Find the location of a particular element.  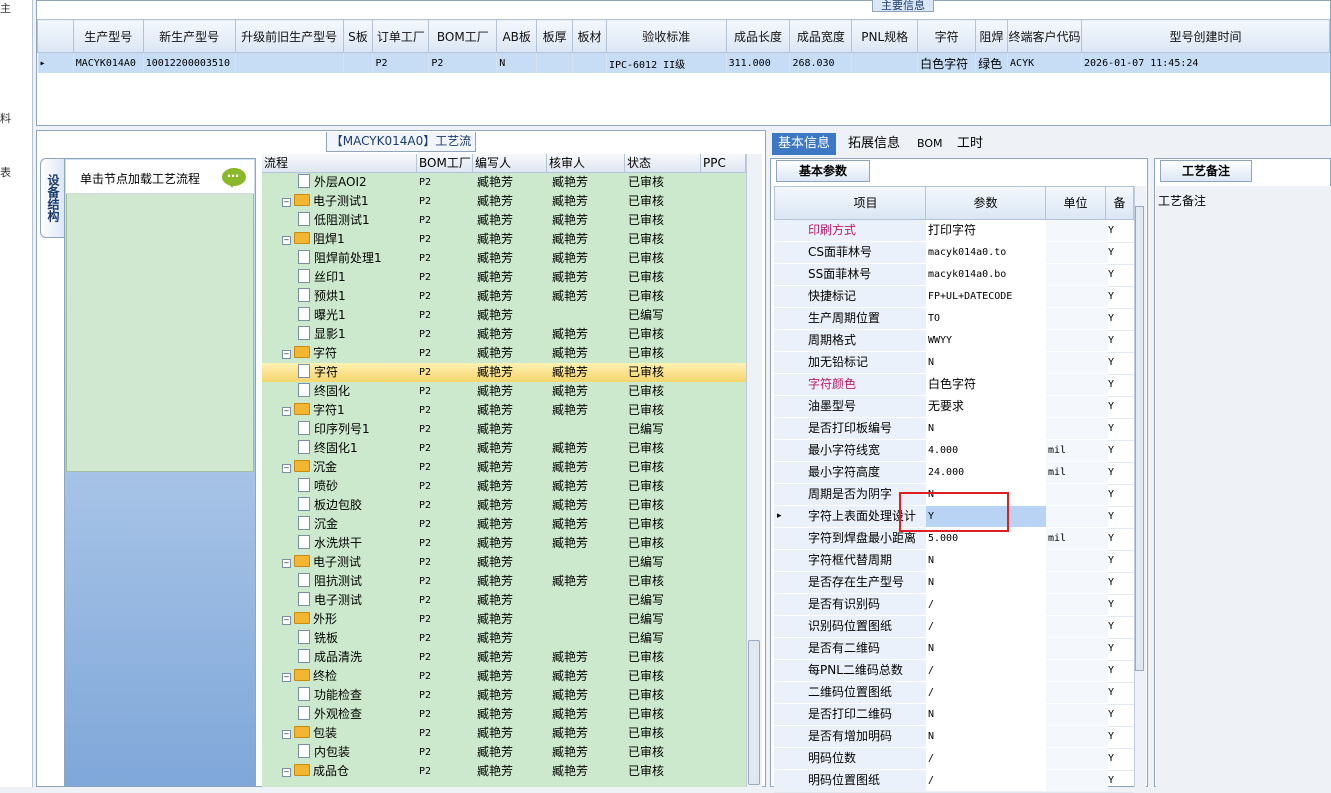

param-value-field: 无要求 is located at coordinates (987, 406).